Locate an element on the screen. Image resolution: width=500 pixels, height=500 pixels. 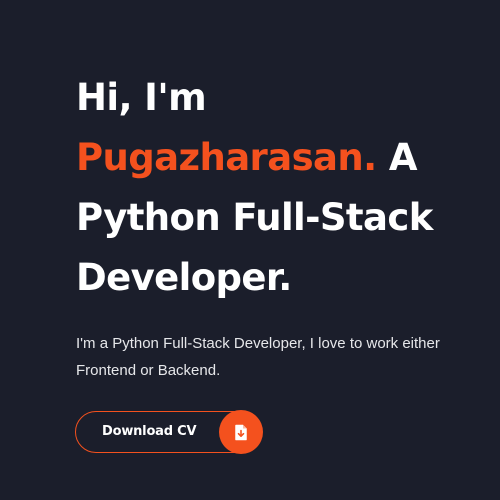
role-text-2: Developer. is located at coordinates (184, 277).